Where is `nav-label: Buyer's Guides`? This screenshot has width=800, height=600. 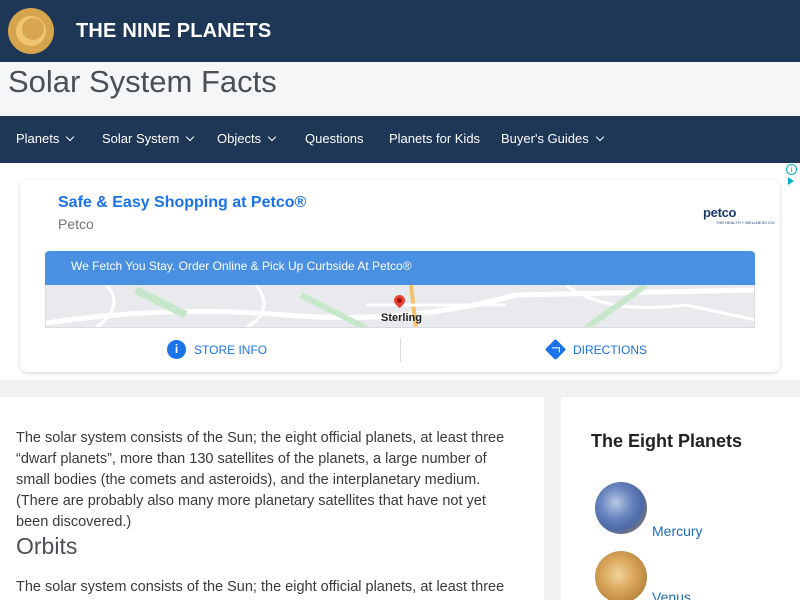 nav-label: Buyer's Guides is located at coordinates (545, 138).